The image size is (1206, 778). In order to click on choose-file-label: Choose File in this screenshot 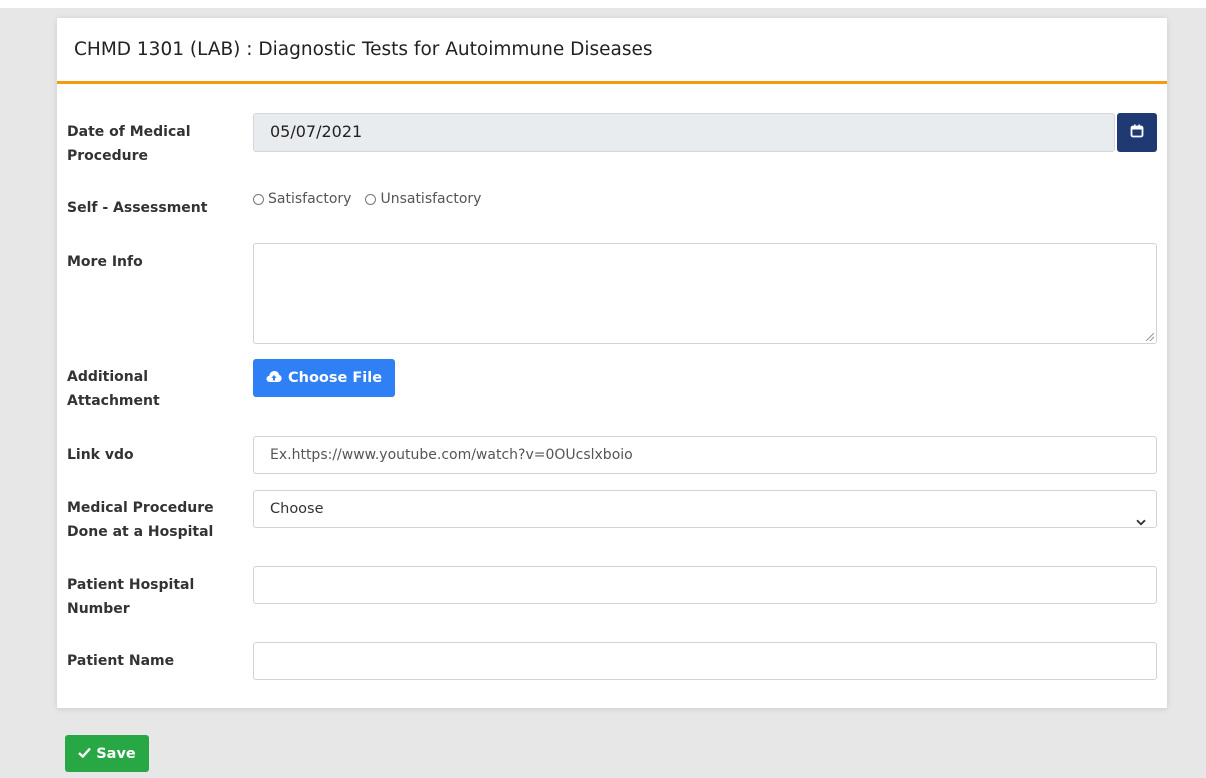, I will do `click(335, 378)`.